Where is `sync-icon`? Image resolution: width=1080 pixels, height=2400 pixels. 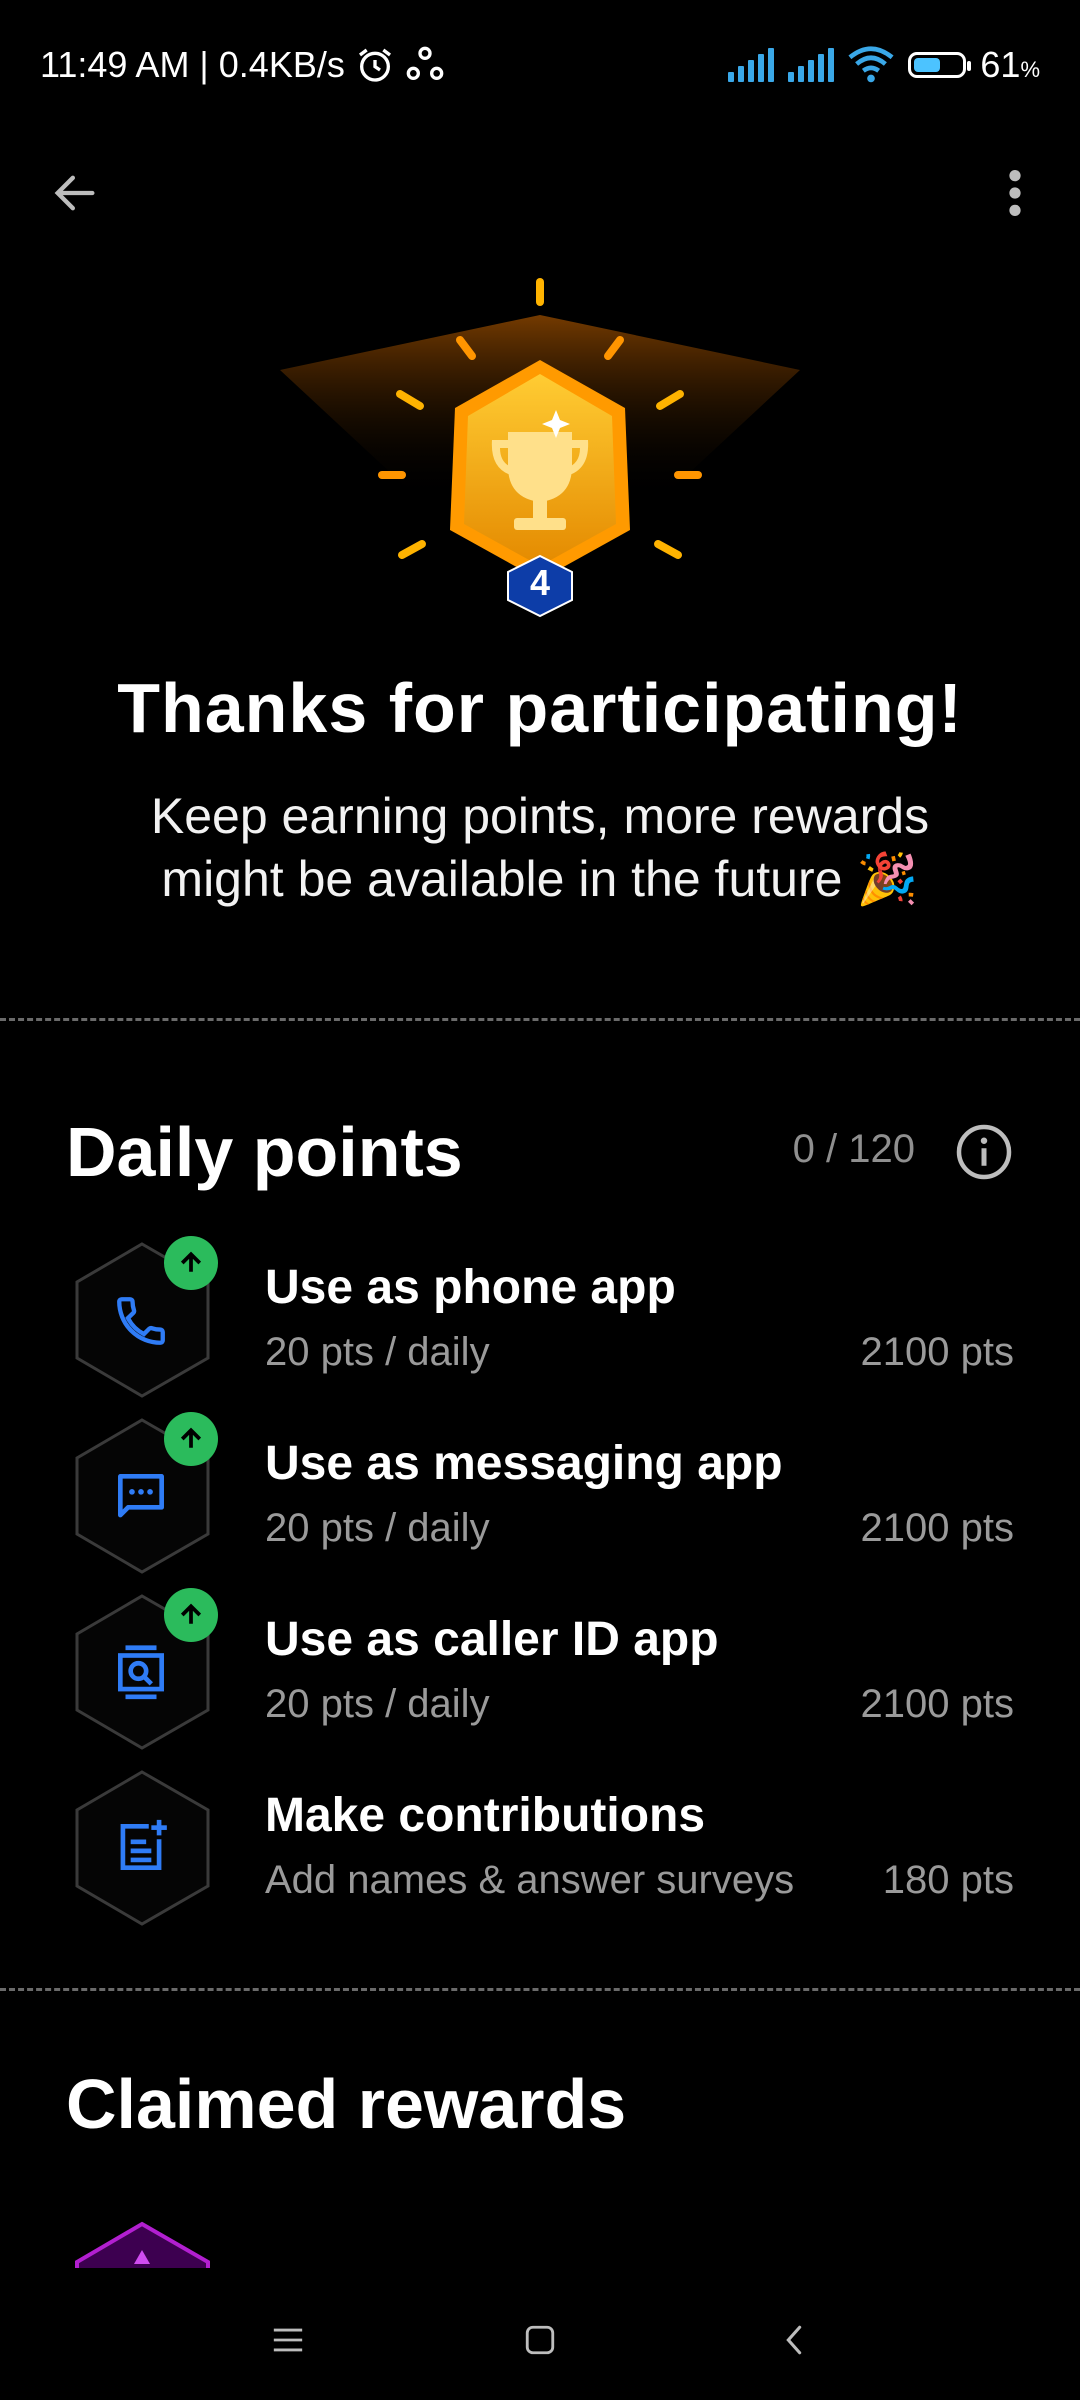
sync-icon is located at coordinates (425, 63).